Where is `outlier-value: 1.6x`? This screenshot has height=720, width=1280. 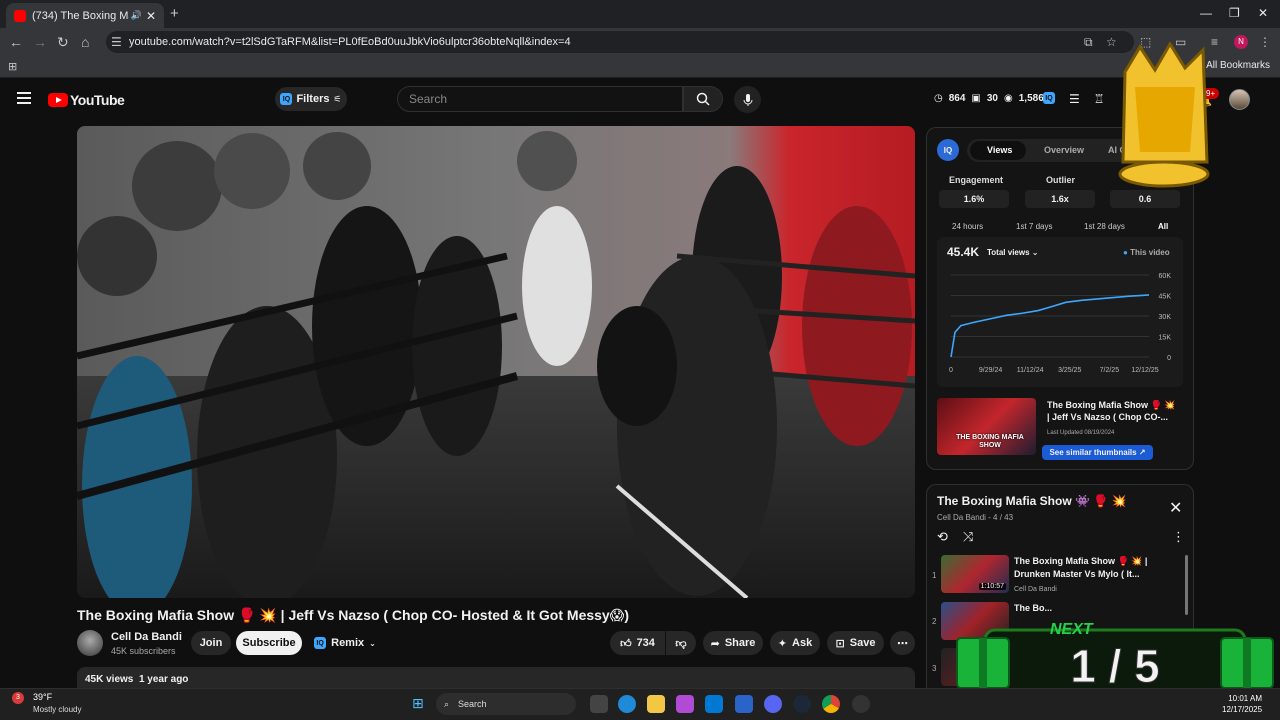
outlier-value: 1.6x is located at coordinates (1060, 199).